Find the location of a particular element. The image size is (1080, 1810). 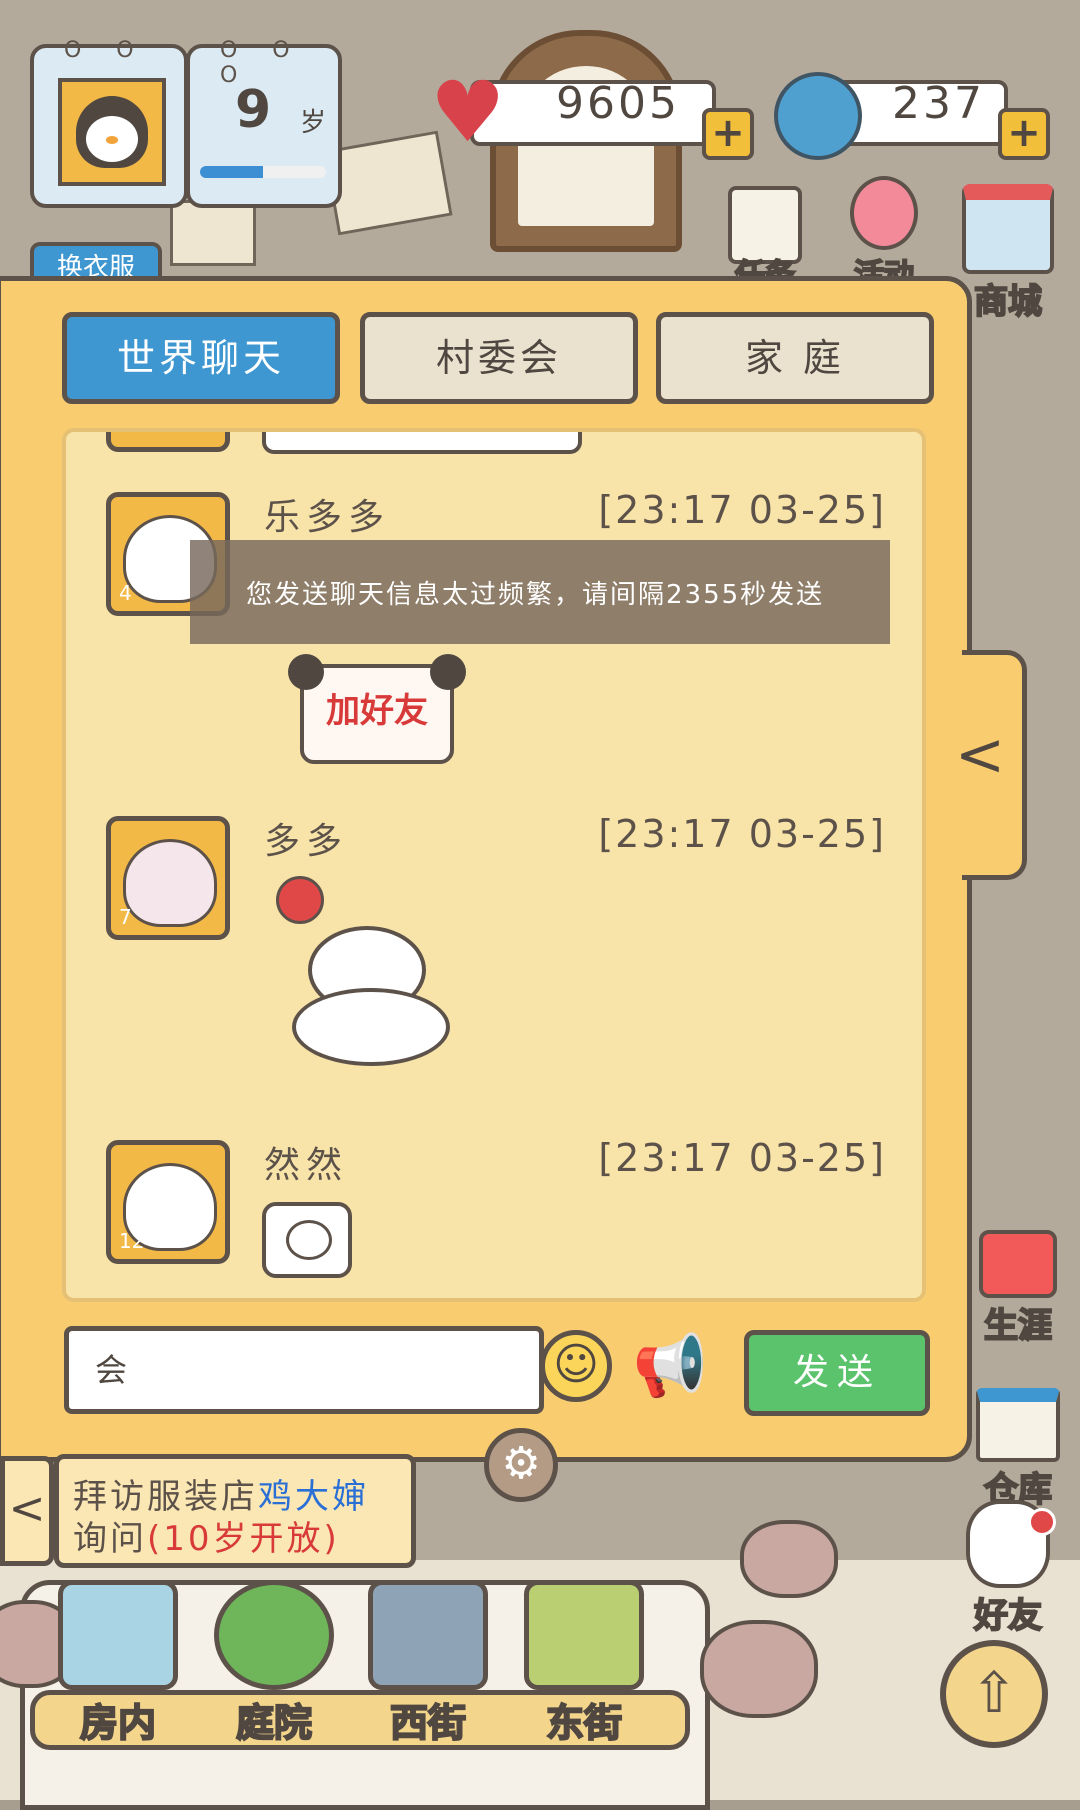

panda-face-icon is located at coordinates (309, 1240).